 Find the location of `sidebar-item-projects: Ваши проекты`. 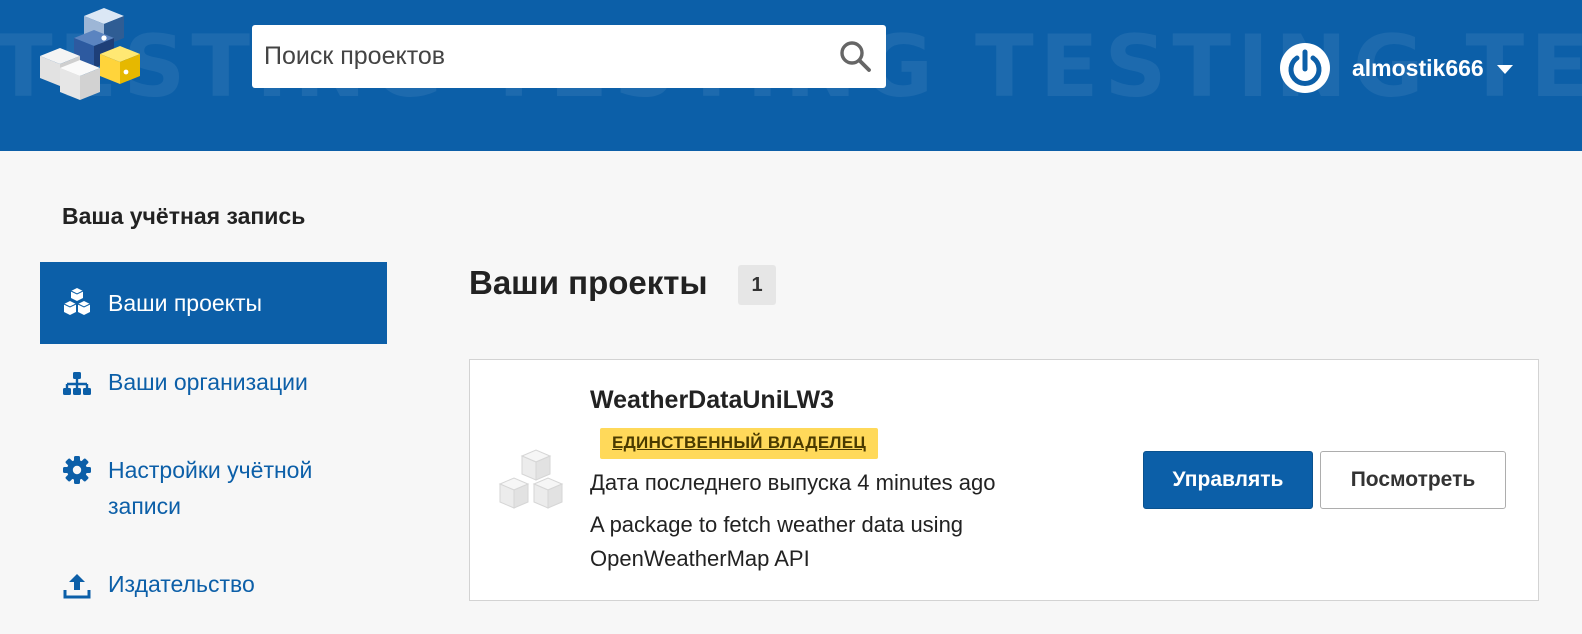

sidebar-item-projects: Ваши проекты is located at coordinates (213, 303).